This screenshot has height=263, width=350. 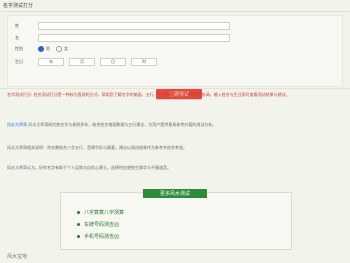 I want to click on surname-input, so click(x=134, y=26).